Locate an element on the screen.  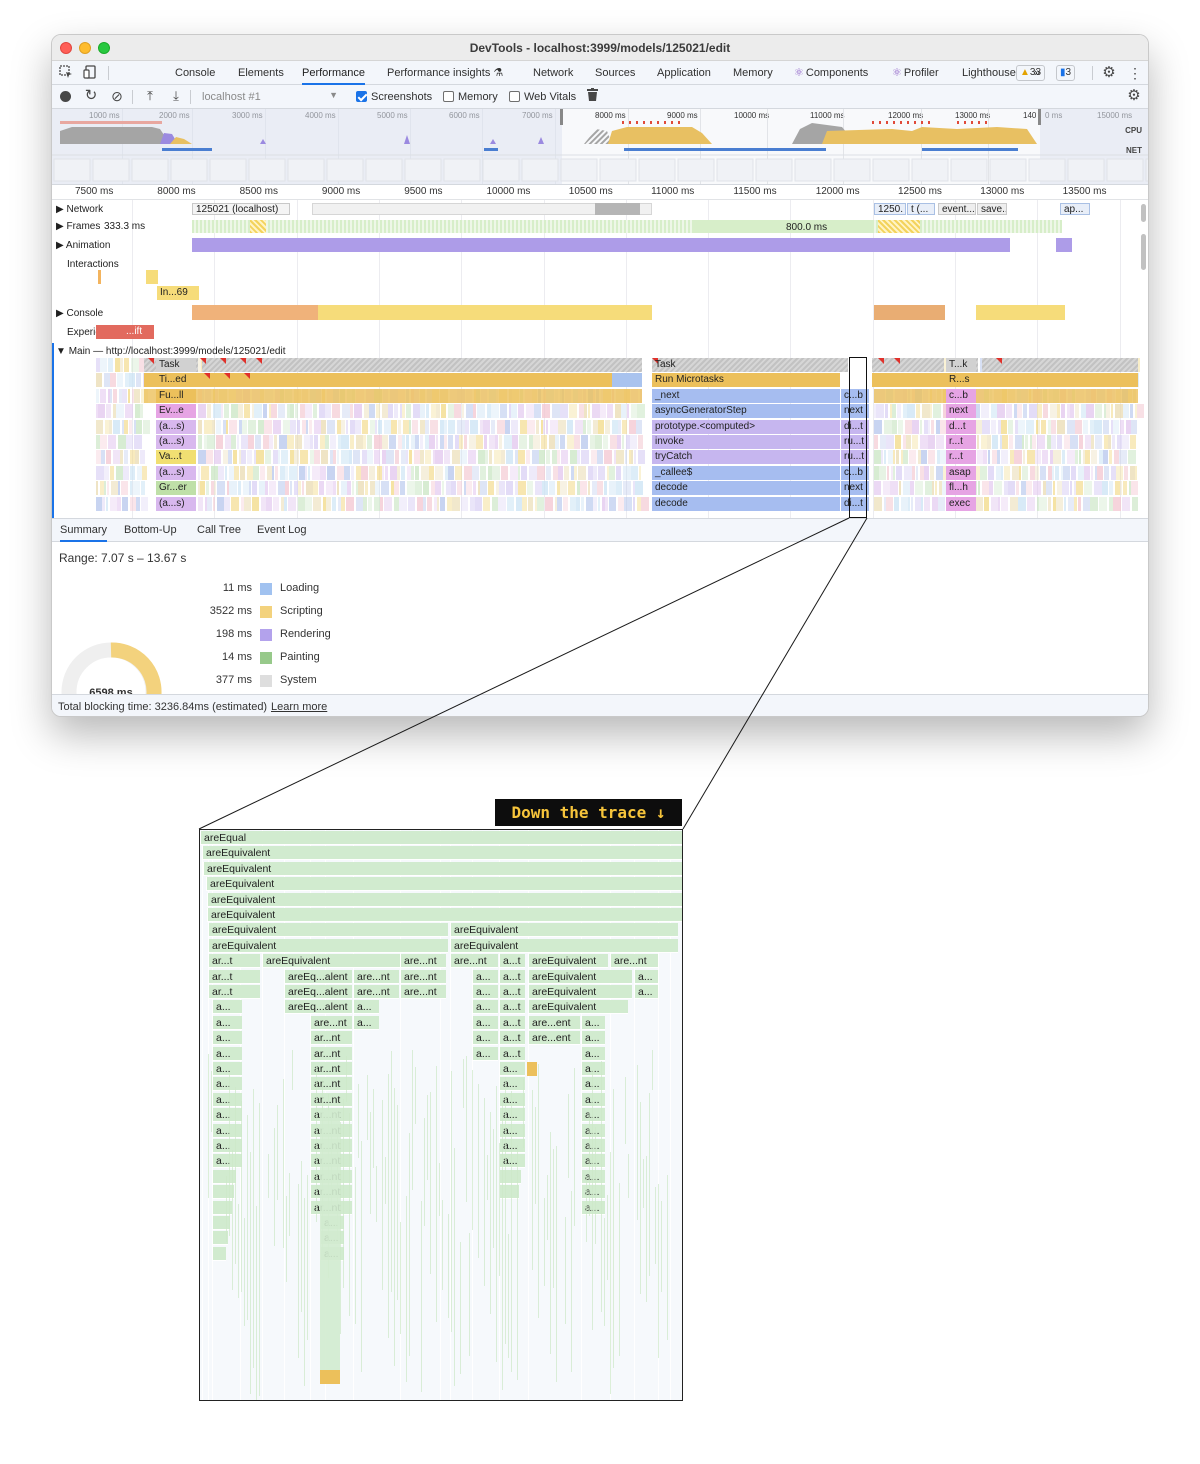
flame-event: exec is located at coordinates (961, 503).